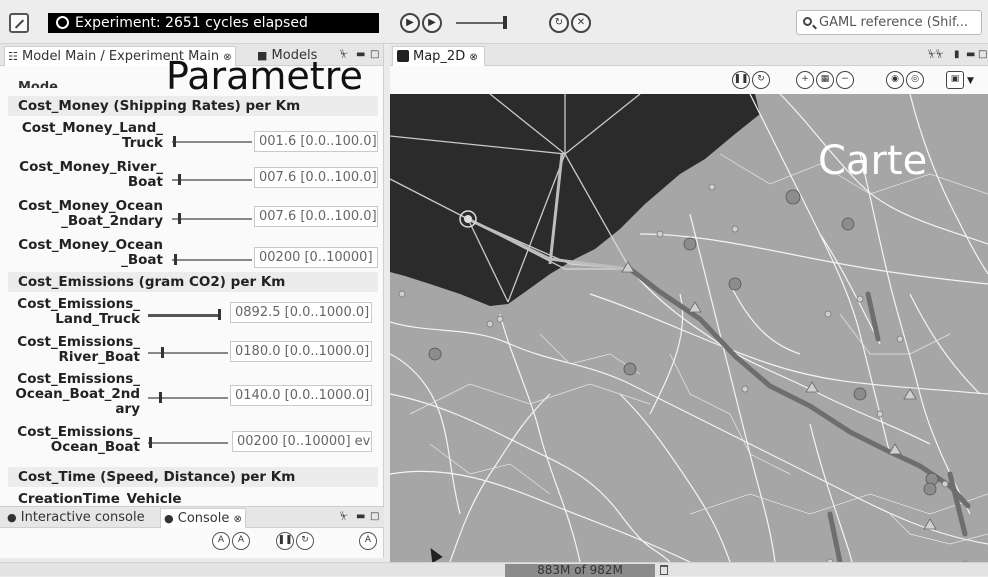 This screenshot has height=577, width=988. I want to click on pause-display-icon: ❚❚, so click(741, 80).